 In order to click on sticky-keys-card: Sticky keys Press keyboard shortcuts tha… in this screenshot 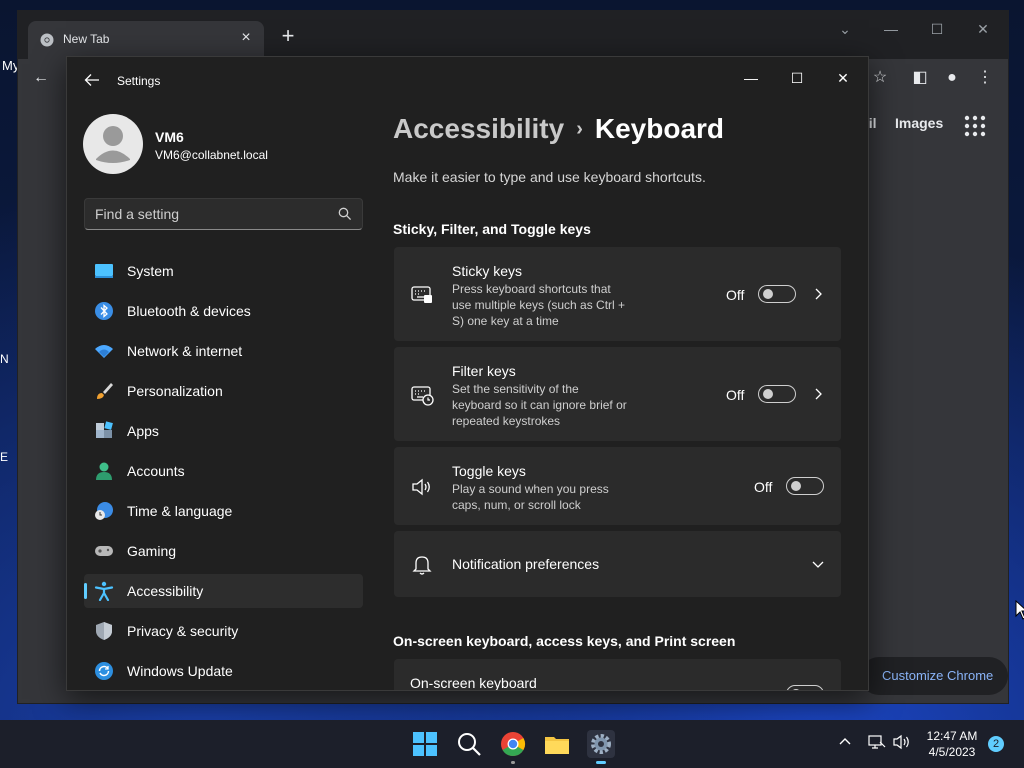, I will do `click(617, 294)`.